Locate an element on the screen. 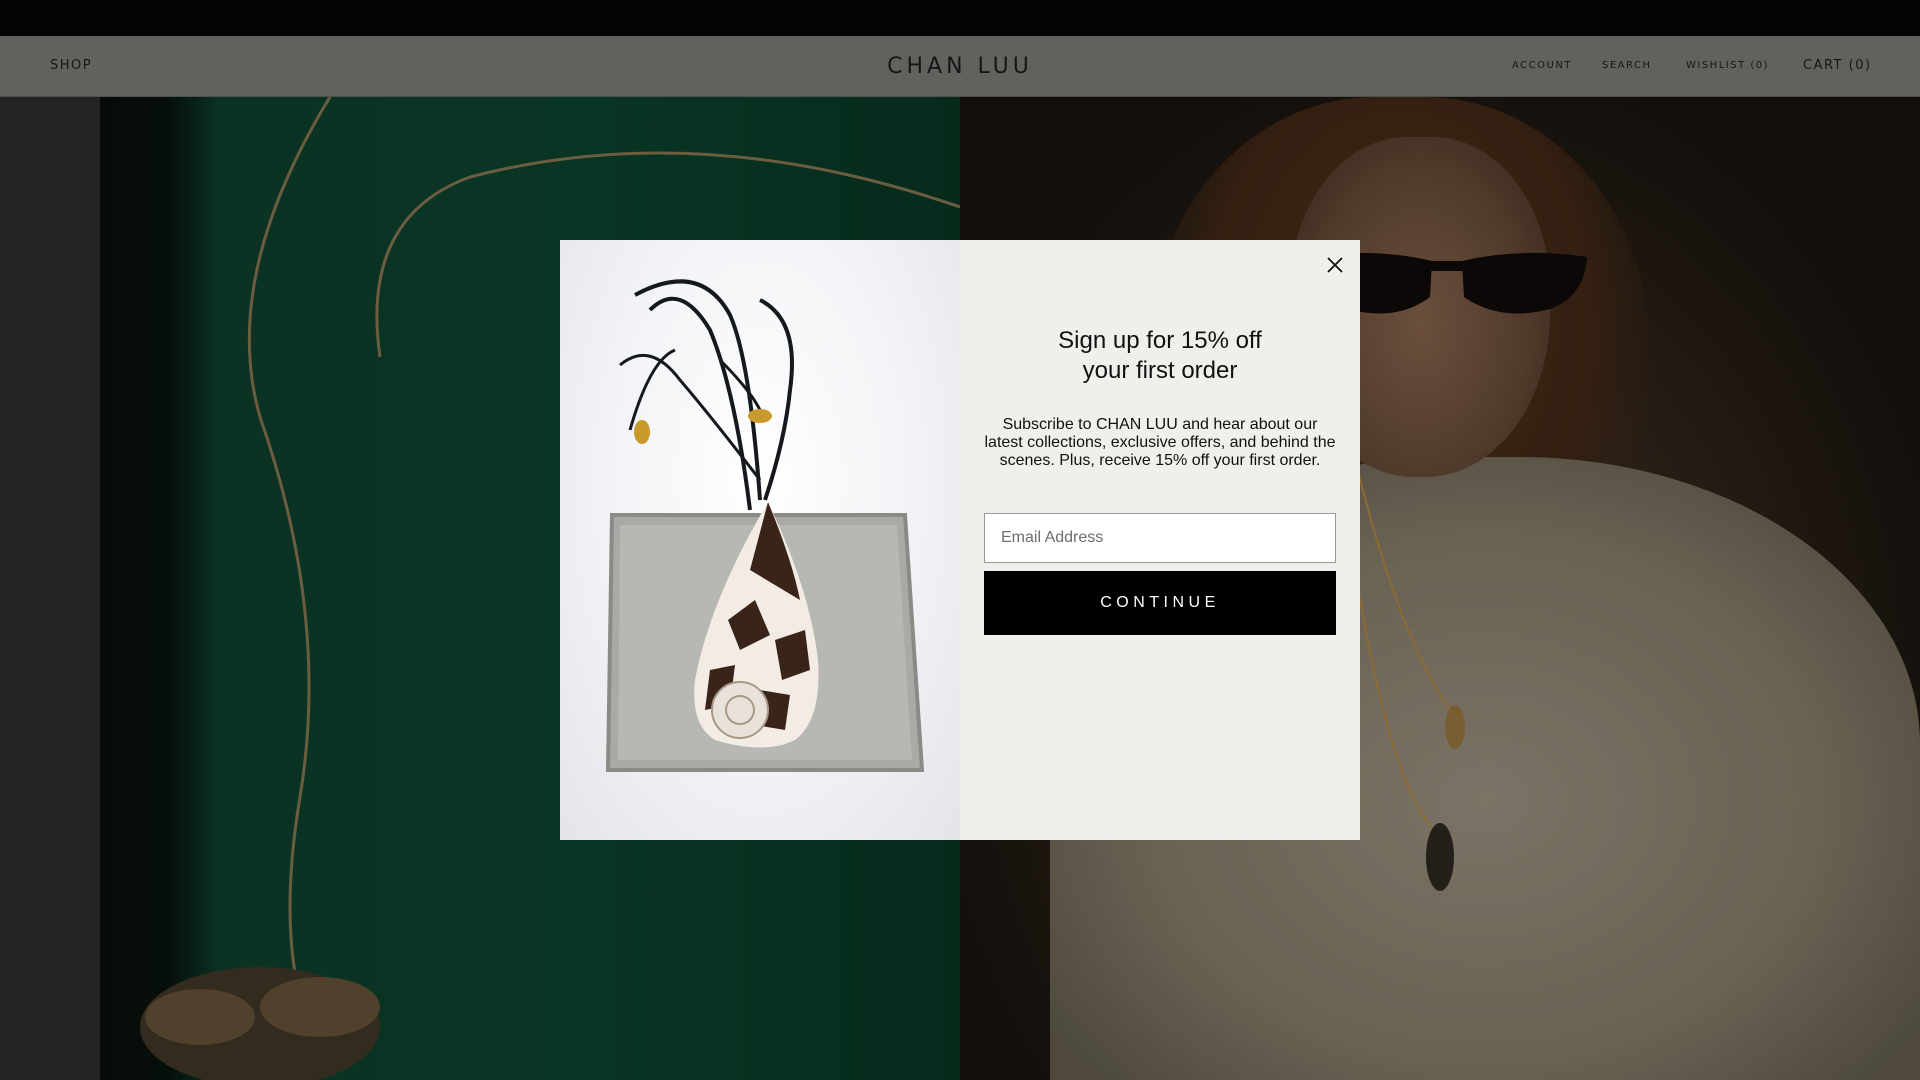 Image resolution: width=1920 pixels, height=1080 pixels. modal-title: Sign up for 15% off your first order is located at coordinates (1160, 356).